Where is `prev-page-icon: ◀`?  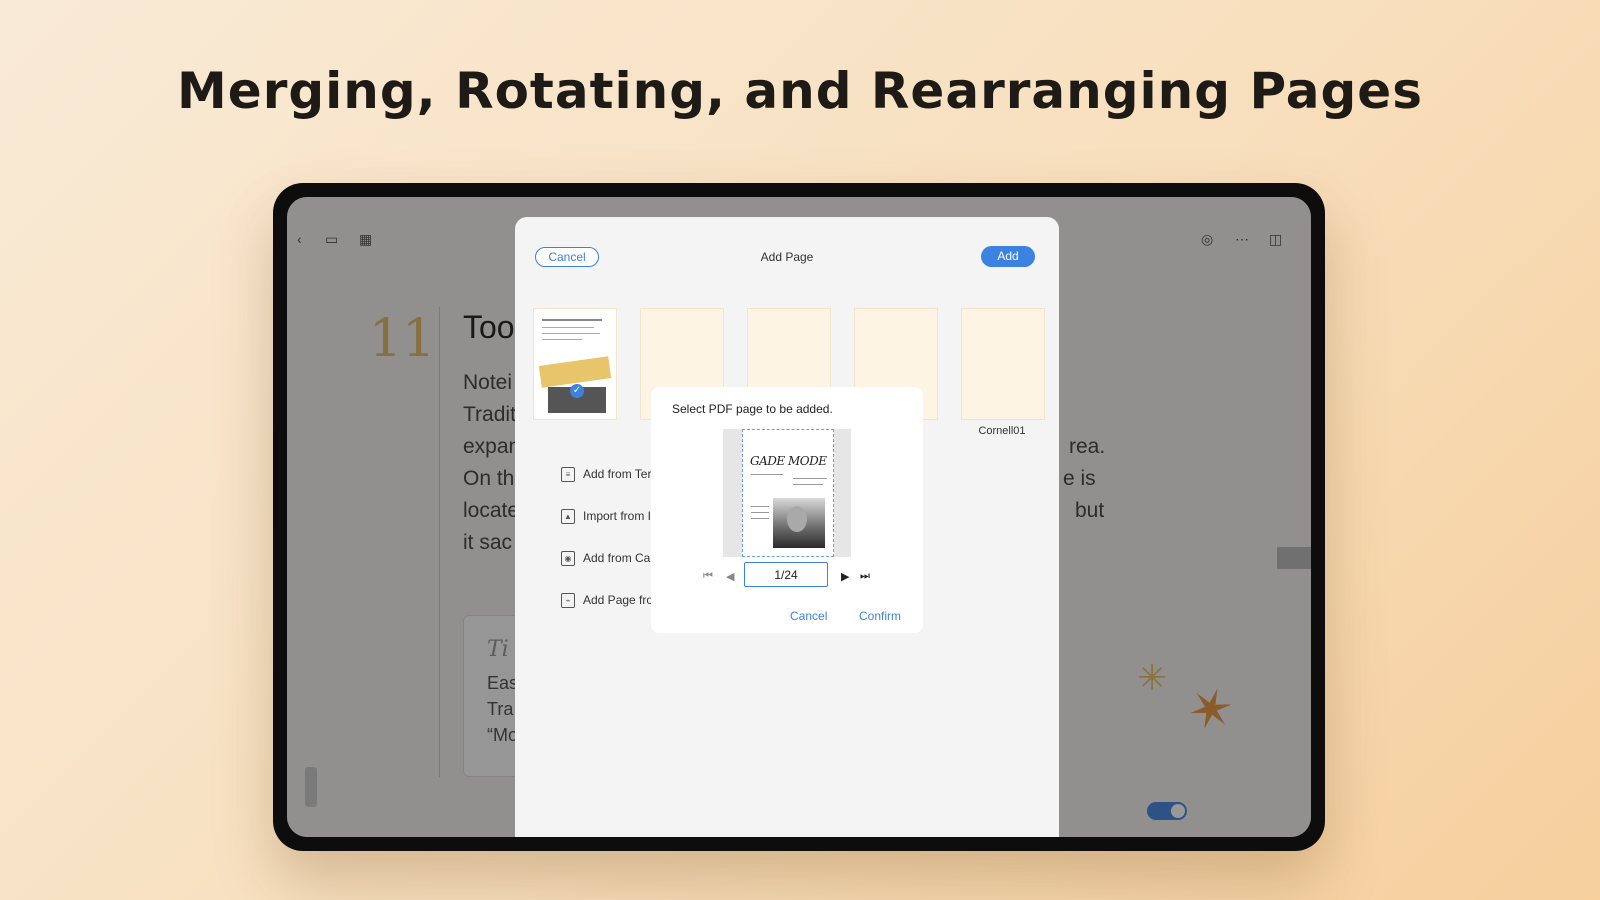
prev-page-icon: ◀ is located at coordinates (730, 576).